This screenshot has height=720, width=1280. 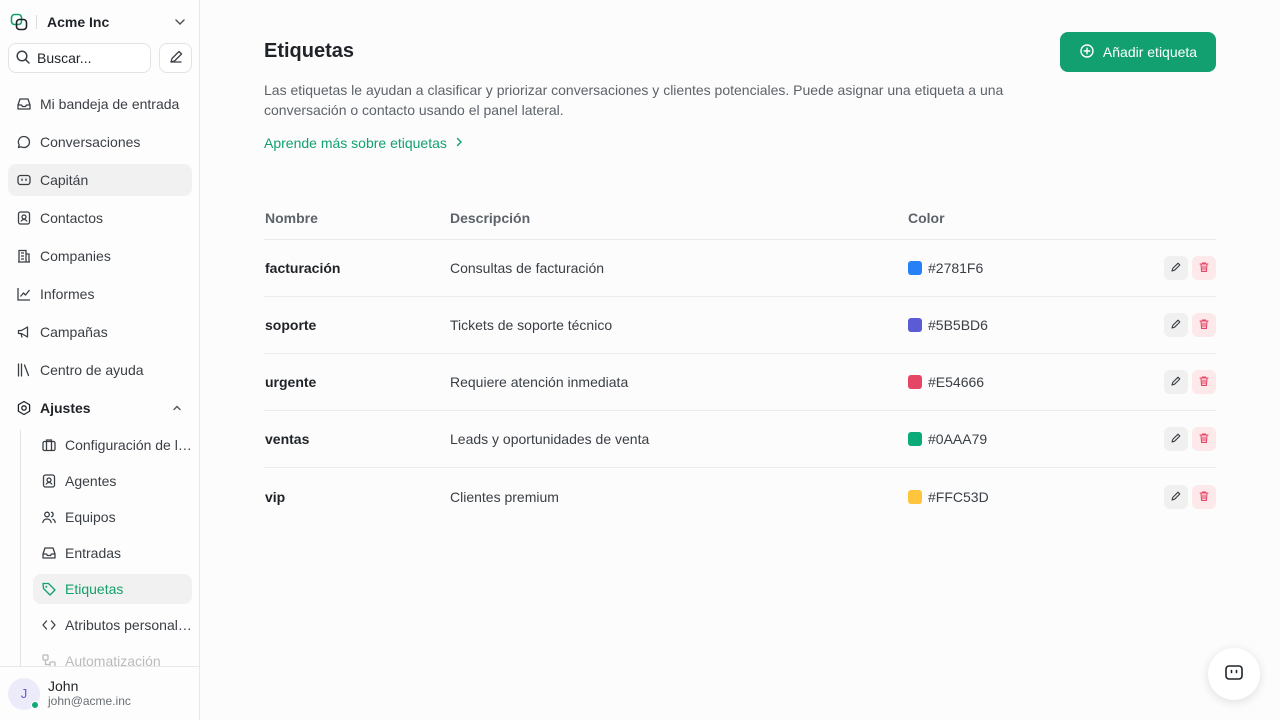 What do you see at coordinates (1150, 52) in the screenshot?
I see `add-label-button-text: Añadir etiqueta` at bounding box center [1150, 52].